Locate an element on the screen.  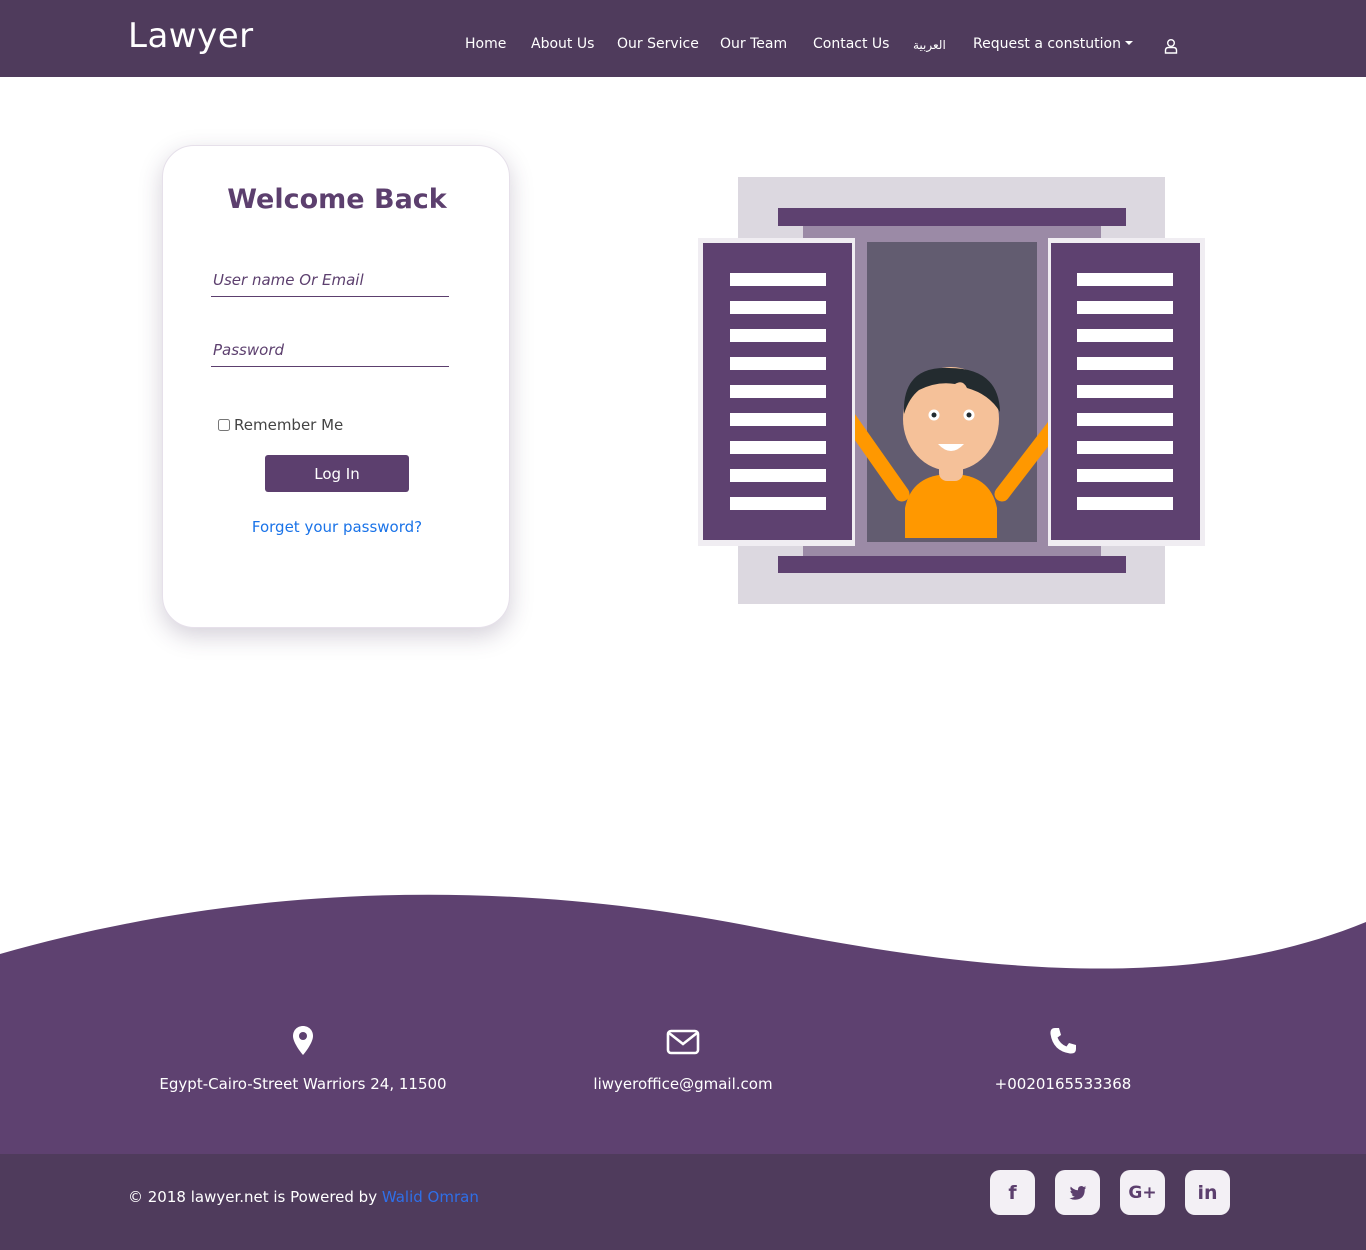
nav-home: Home is located at coordinates (485, 44).